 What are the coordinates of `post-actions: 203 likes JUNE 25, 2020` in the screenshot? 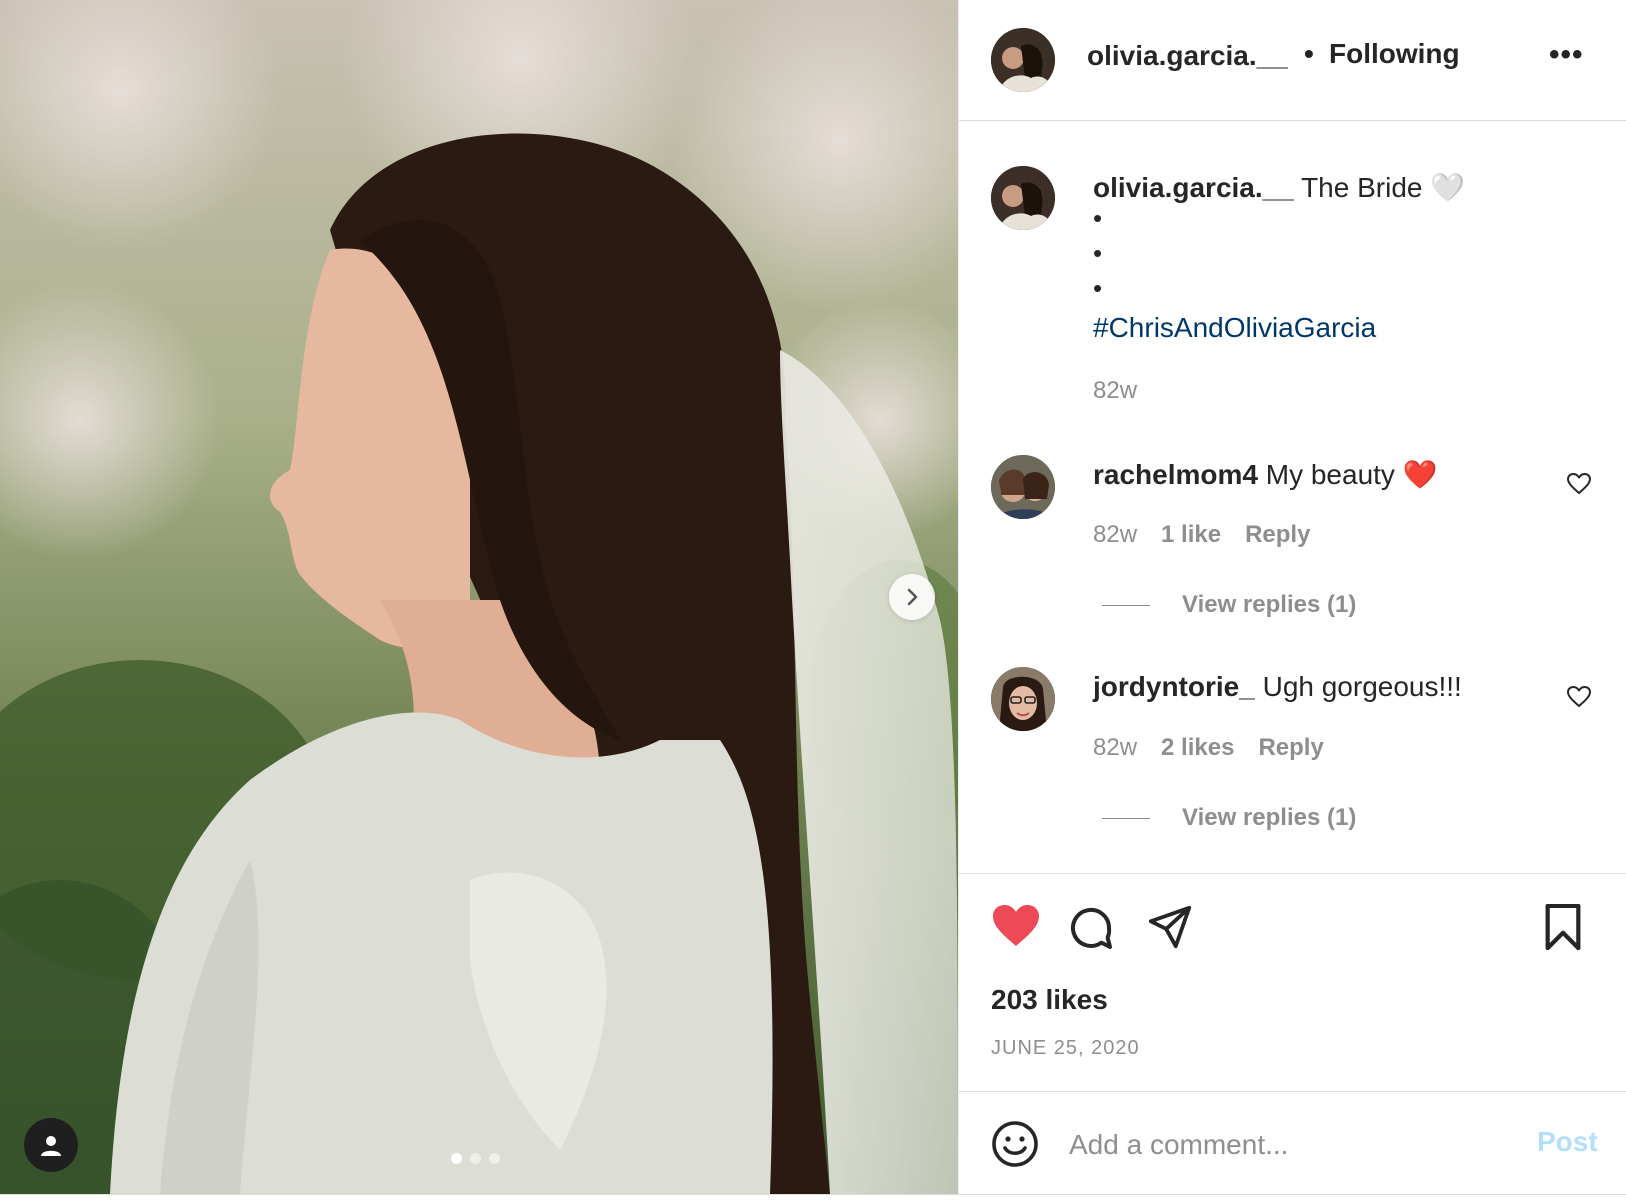 It's located at (1292, 985).